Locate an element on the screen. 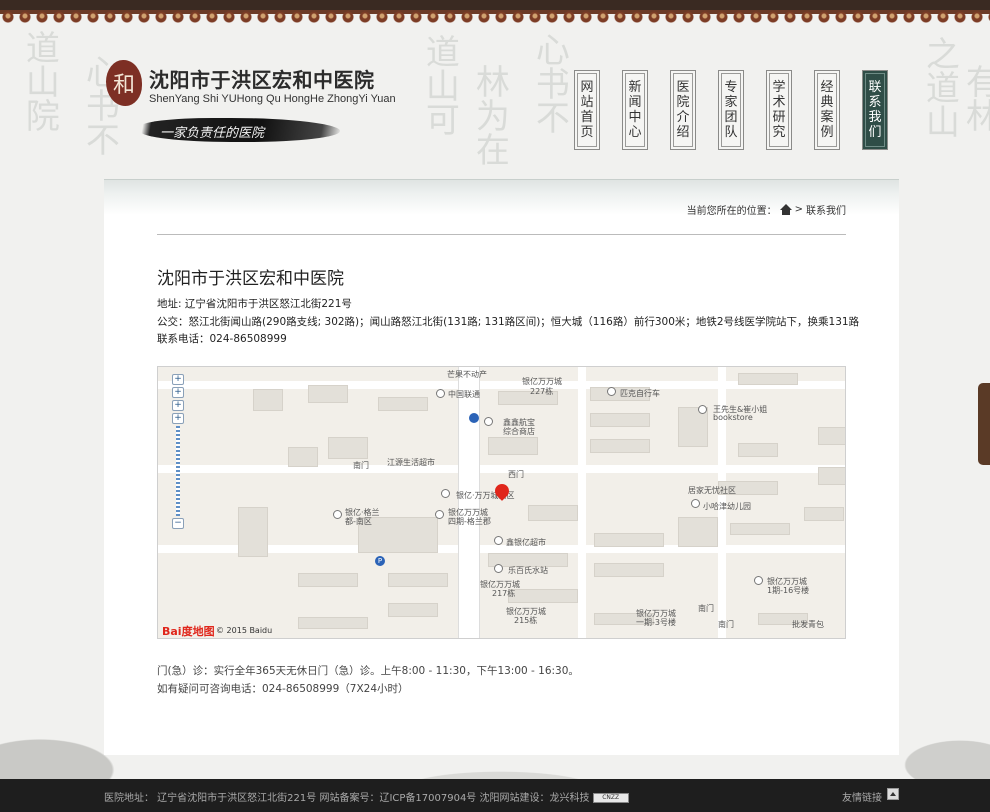 This screenshot has width=990, height=812. map-label: 芒果不动产 is located at coordinates (467, 374).